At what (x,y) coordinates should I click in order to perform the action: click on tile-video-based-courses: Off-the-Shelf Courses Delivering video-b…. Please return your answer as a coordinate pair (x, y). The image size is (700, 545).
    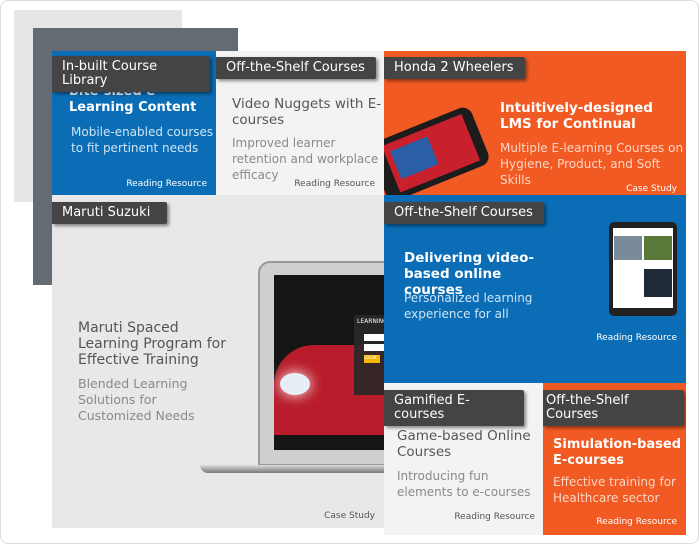
    Looking at the image, I should click on (535, 289).